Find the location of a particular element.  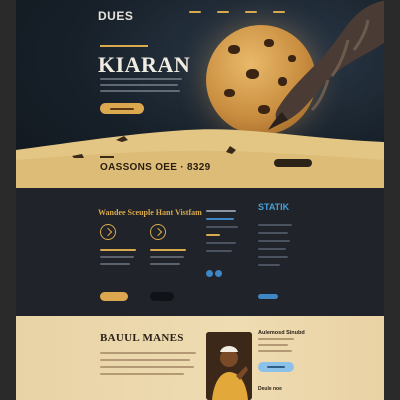

statik-button is located at coordinates (268, 296).